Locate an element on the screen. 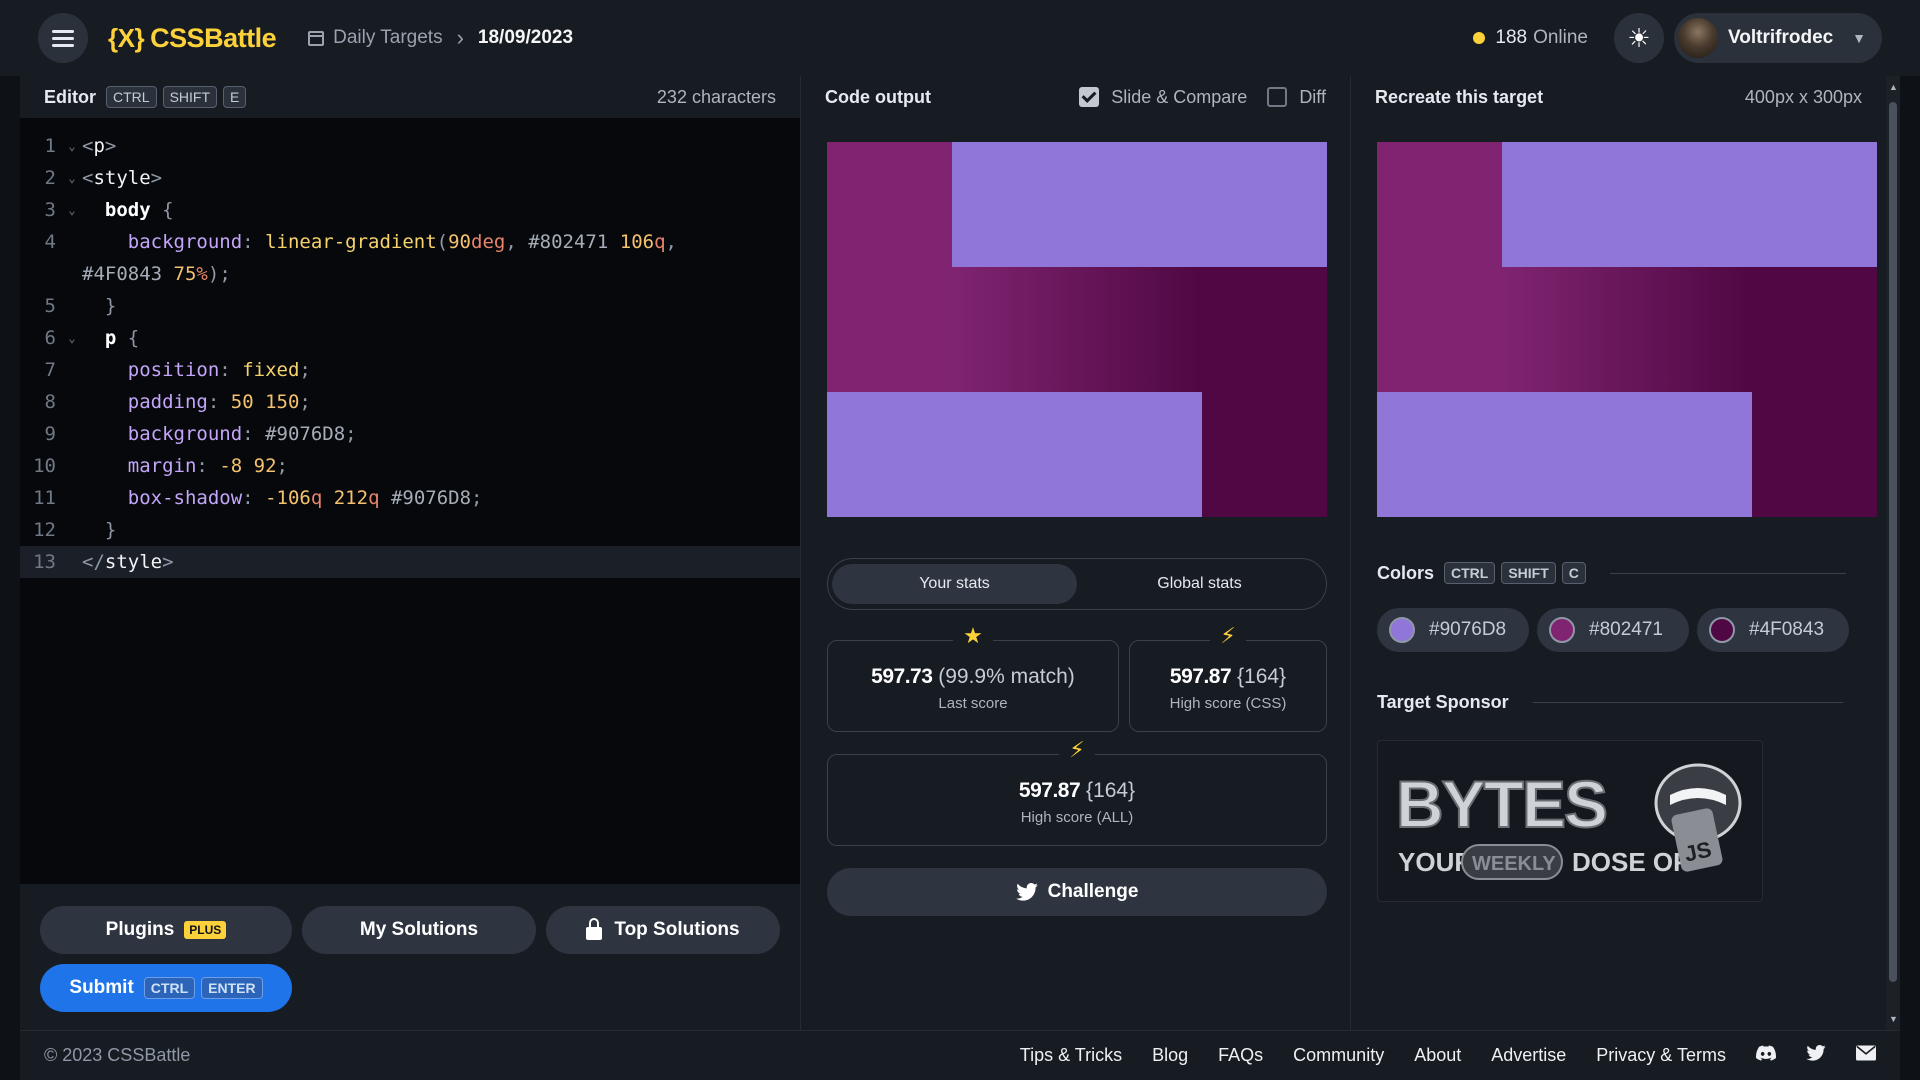 This screenshot has width=1920, height=1080. last-score-label: Last score is located at coordinates (973, 703).